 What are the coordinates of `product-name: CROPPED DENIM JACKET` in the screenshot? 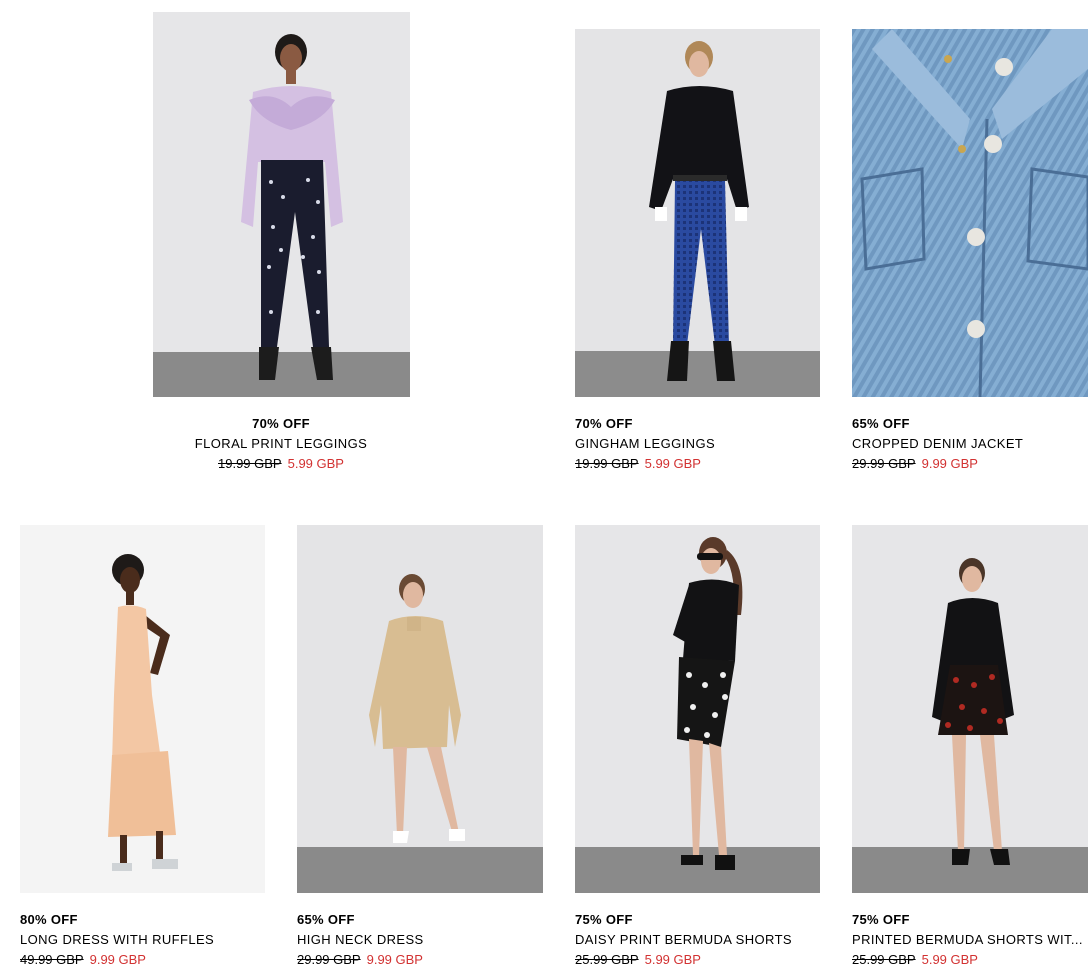 It's located at (970, 444).